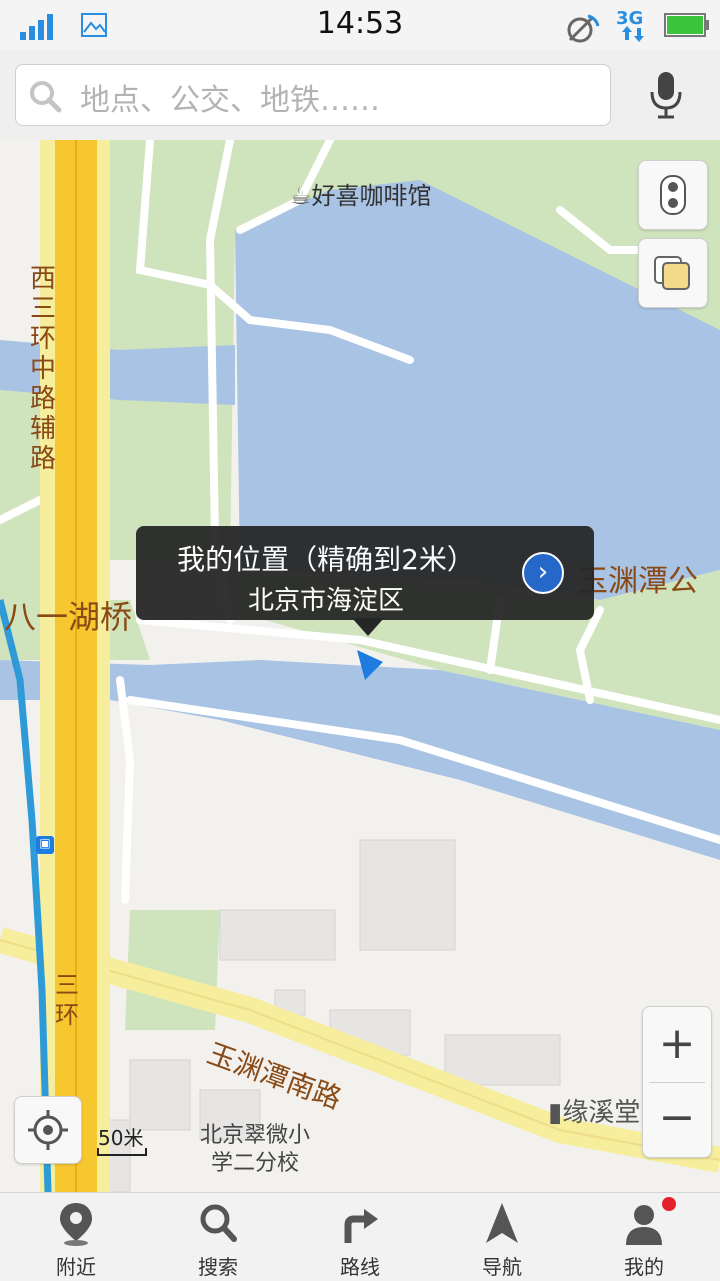  I want to click on road-label-sanhuan: 三环, so click(67, 1000).